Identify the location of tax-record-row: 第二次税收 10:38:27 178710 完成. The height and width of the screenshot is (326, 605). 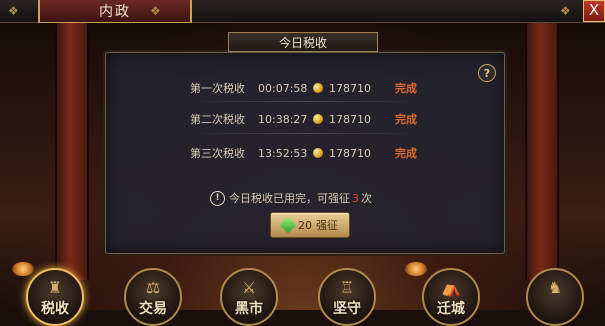
(303, 119).